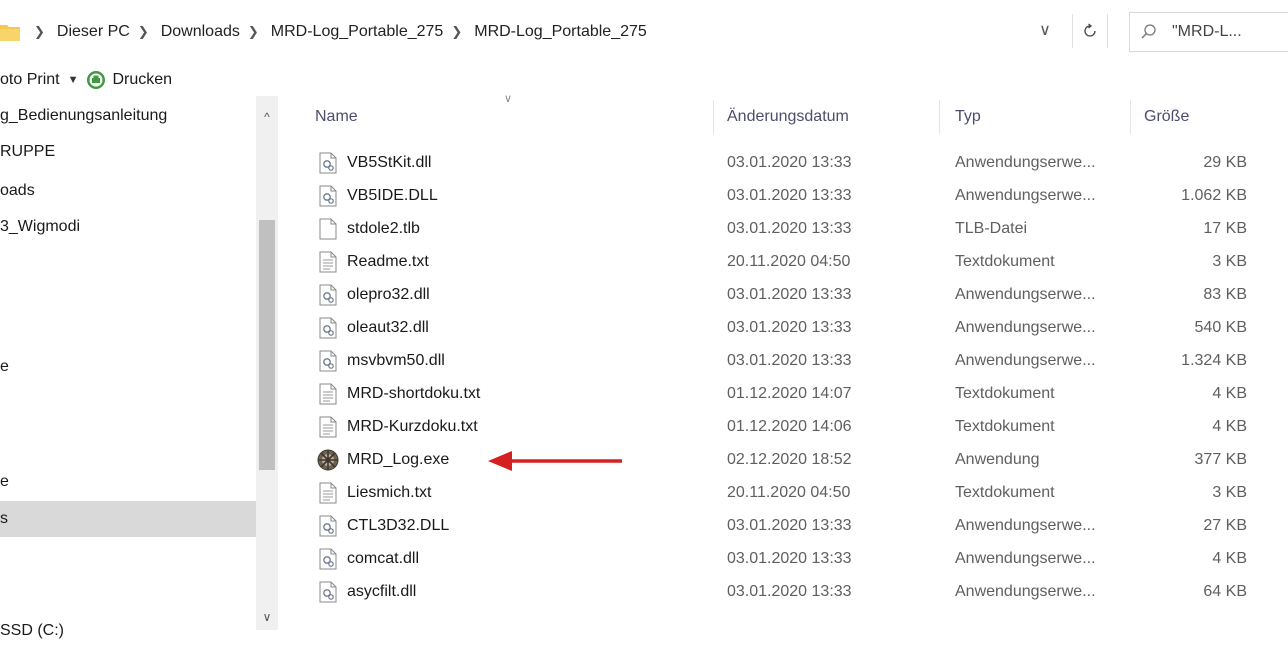 The image size is (1288, 647). Describe the element at coordinates (1166, 117) in the screenshot. I see `column-header-size: Größe` at that location.